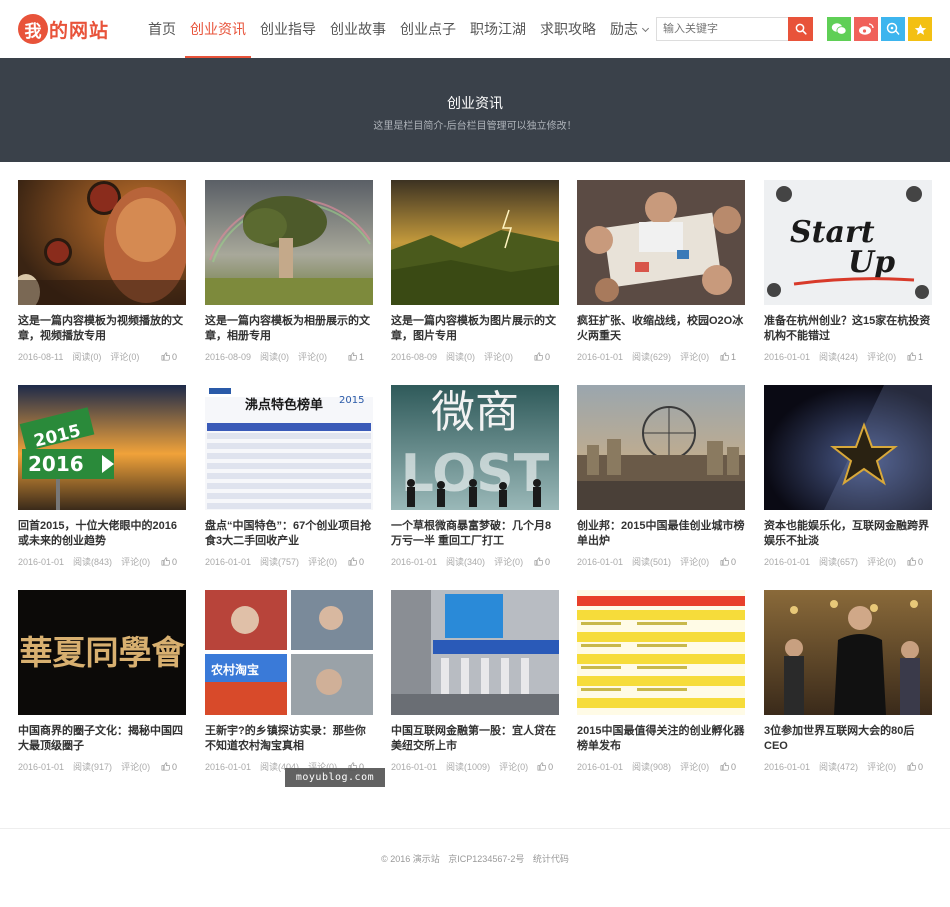  What do you see at coordinates (839, 29) in the screenshot?
I see `wechat-button` at bounding box center [839, 29].